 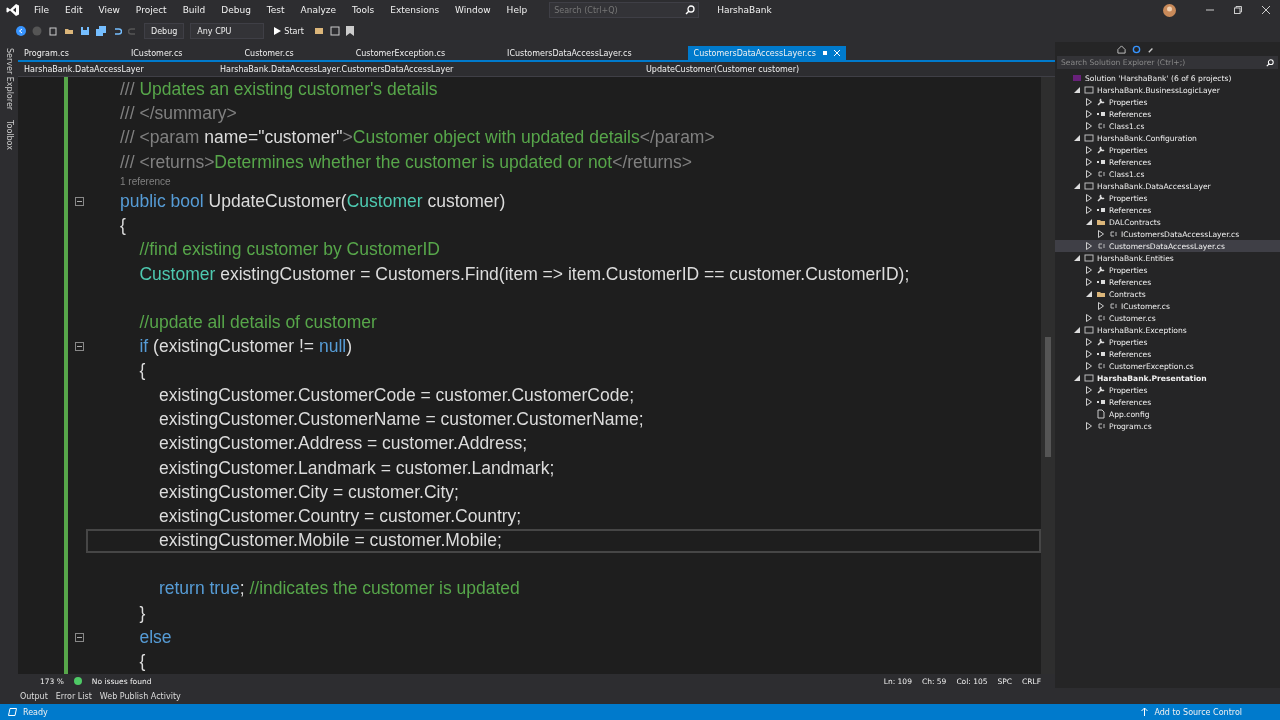 I want to click on panel-tab: Error List, so click(x=73, y=696).